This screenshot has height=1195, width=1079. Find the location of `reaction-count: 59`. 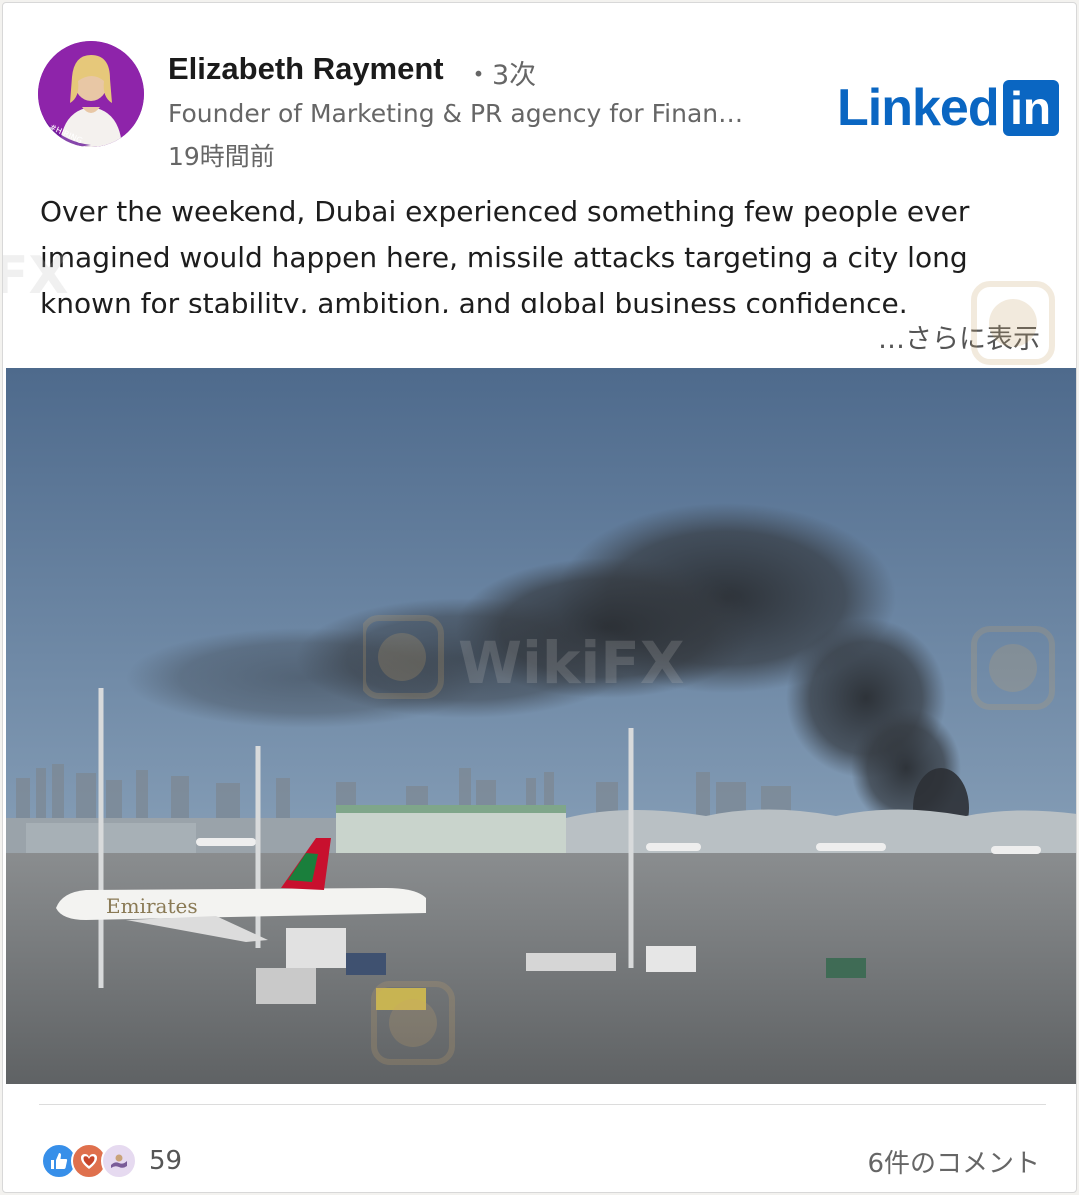

reaction-count: 59 is located at coordinates (166, 1161).